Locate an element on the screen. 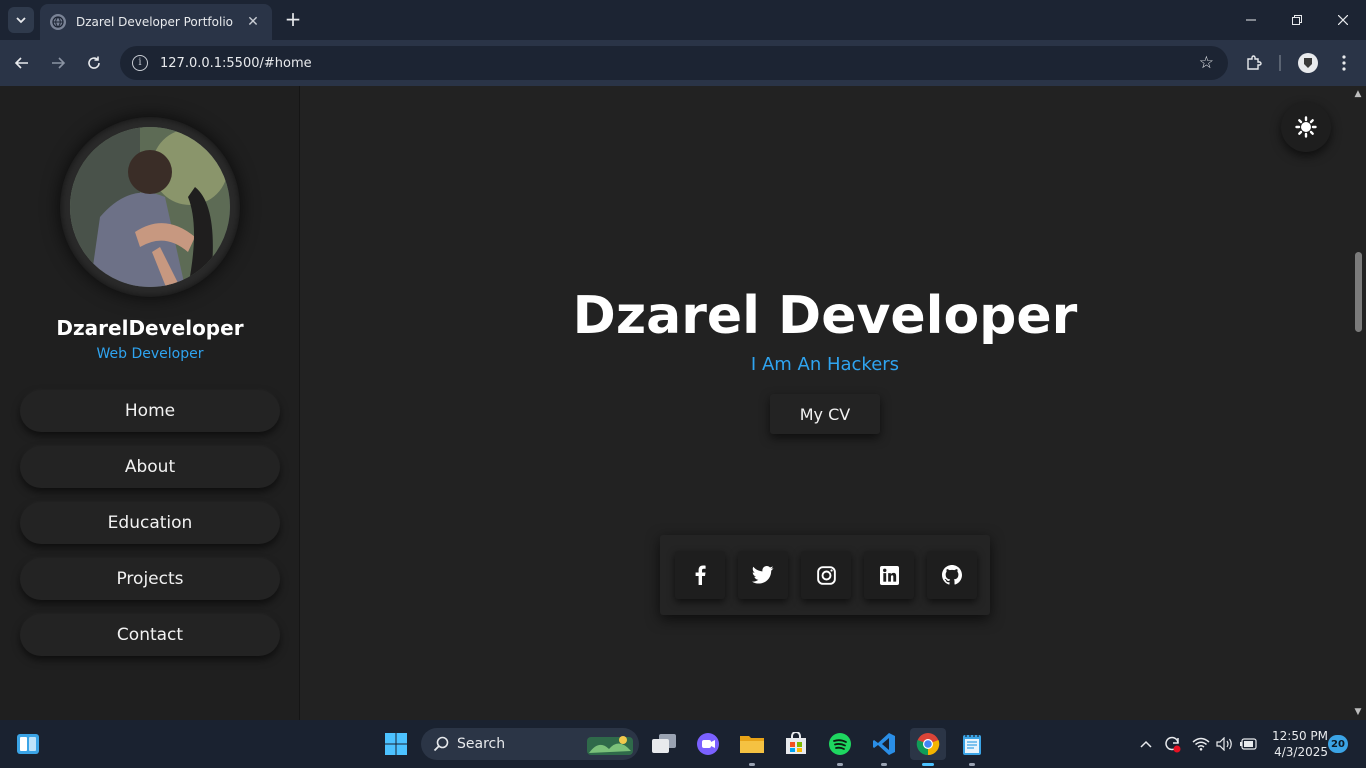 The image size is (1366, 768). instagram-icon is located at coordinates (826, 575).